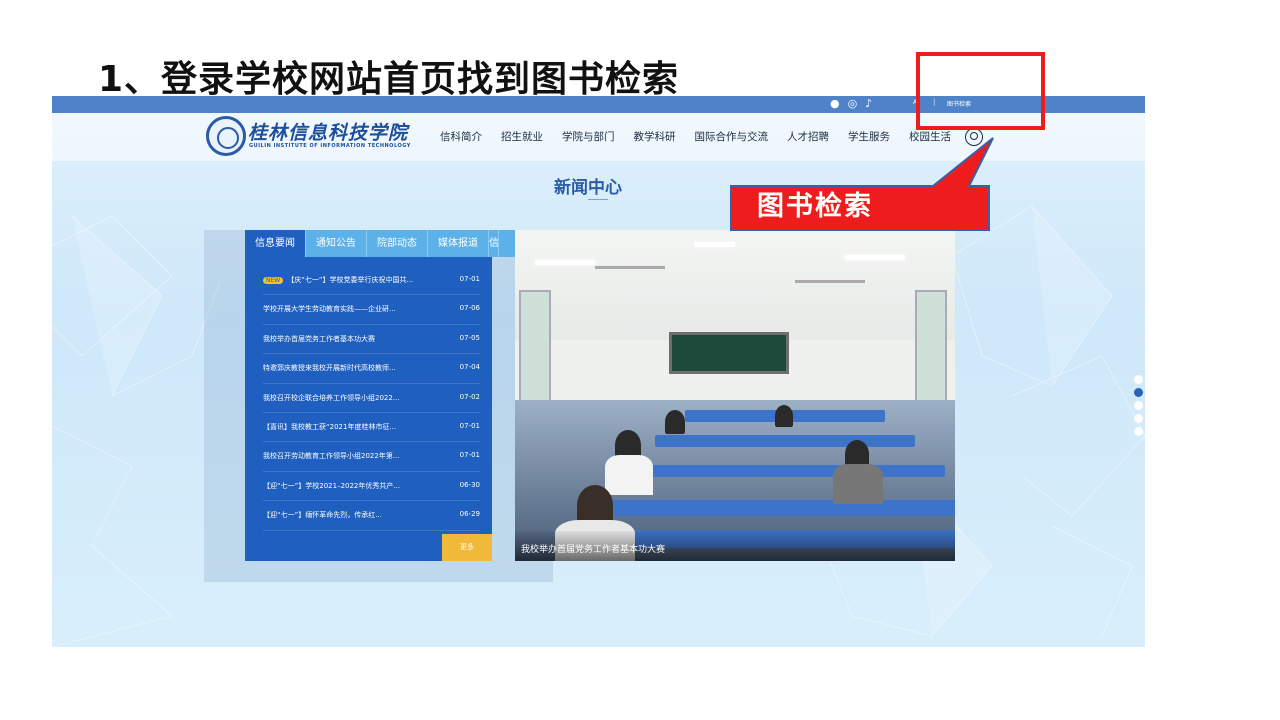 The height and width of the screenshot is (720, 1280). I want to click on slide-title: 1、登录学校网站首页找到图书检索, so click(389, 79).